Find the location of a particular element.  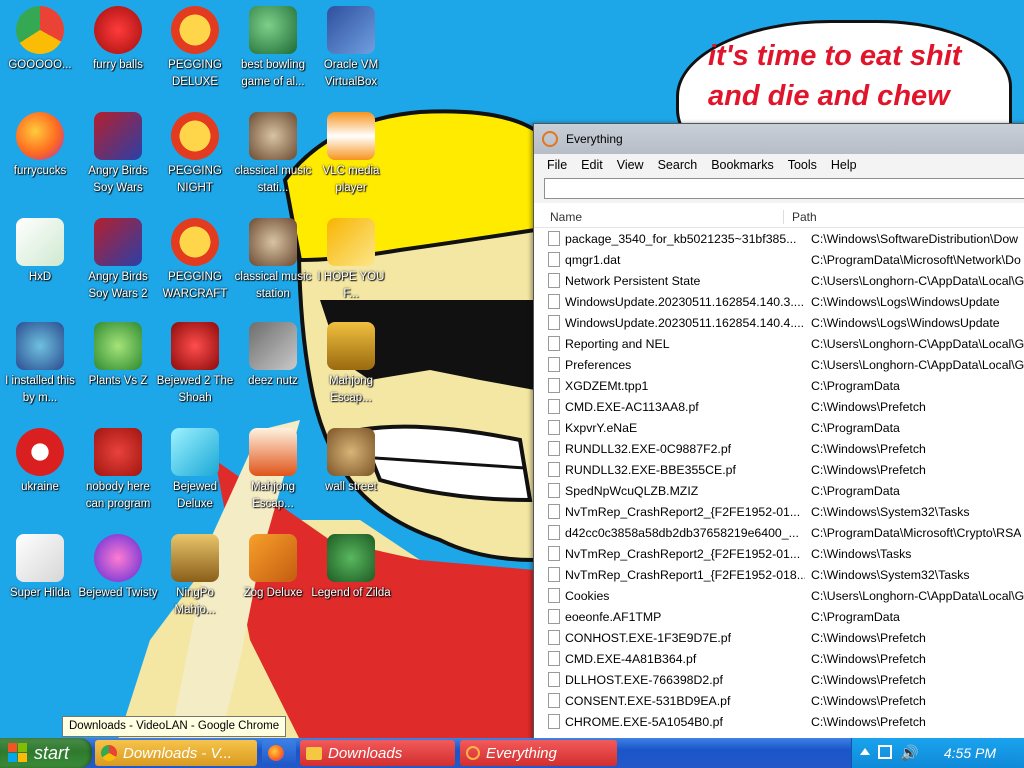

column-header-path: Path is located at coordinates (800, 217).